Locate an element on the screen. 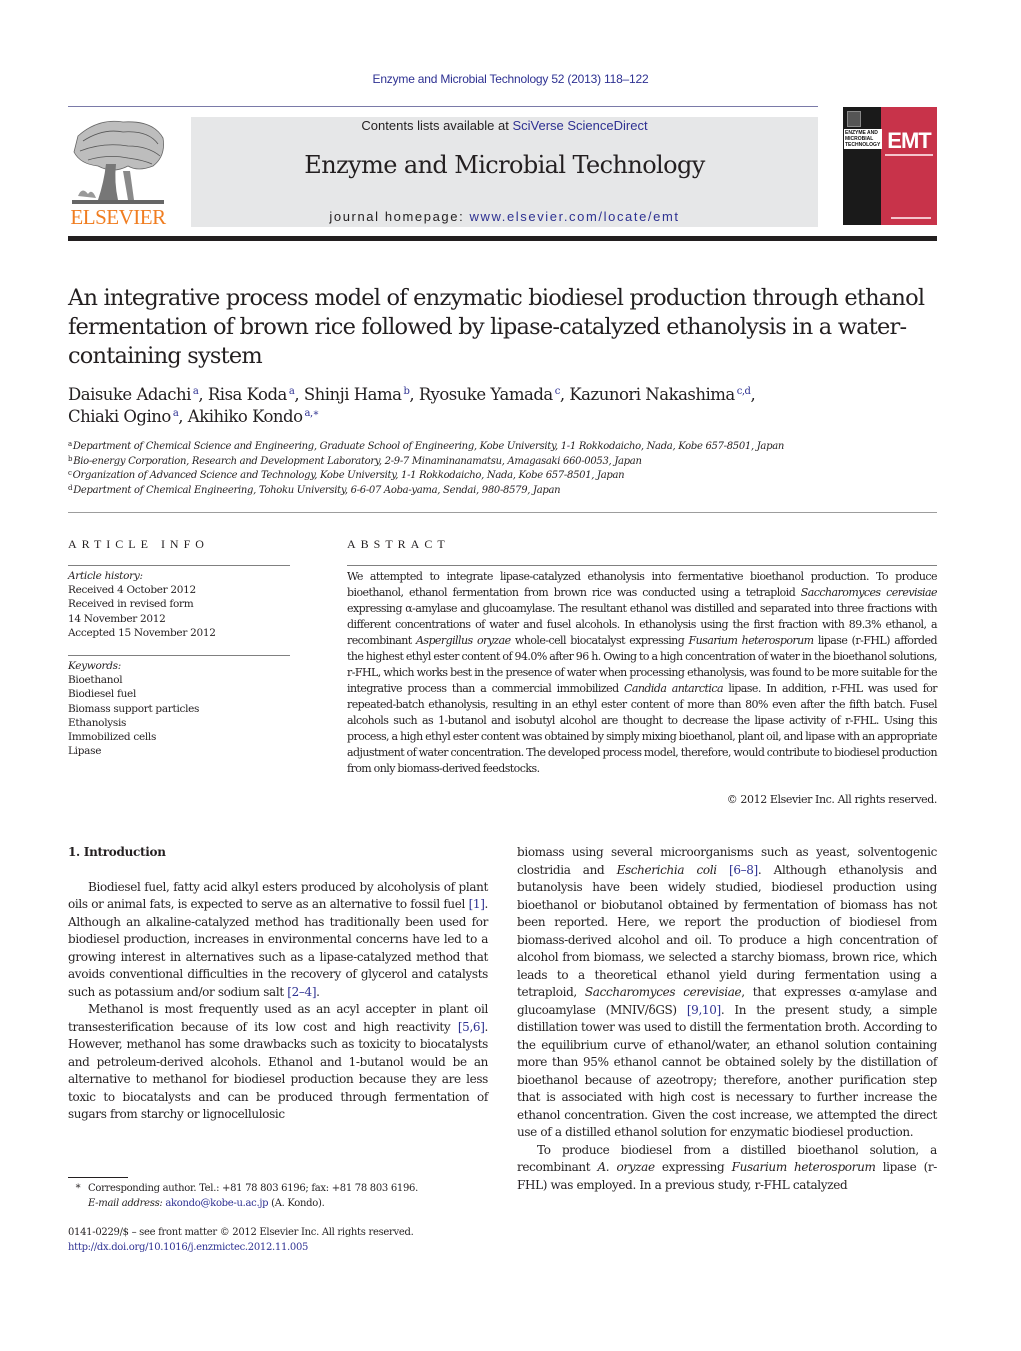 This screenshot has height=1351, width=1021. author-affiliation-marker: a,∗ is located at coordinates (312, 413).